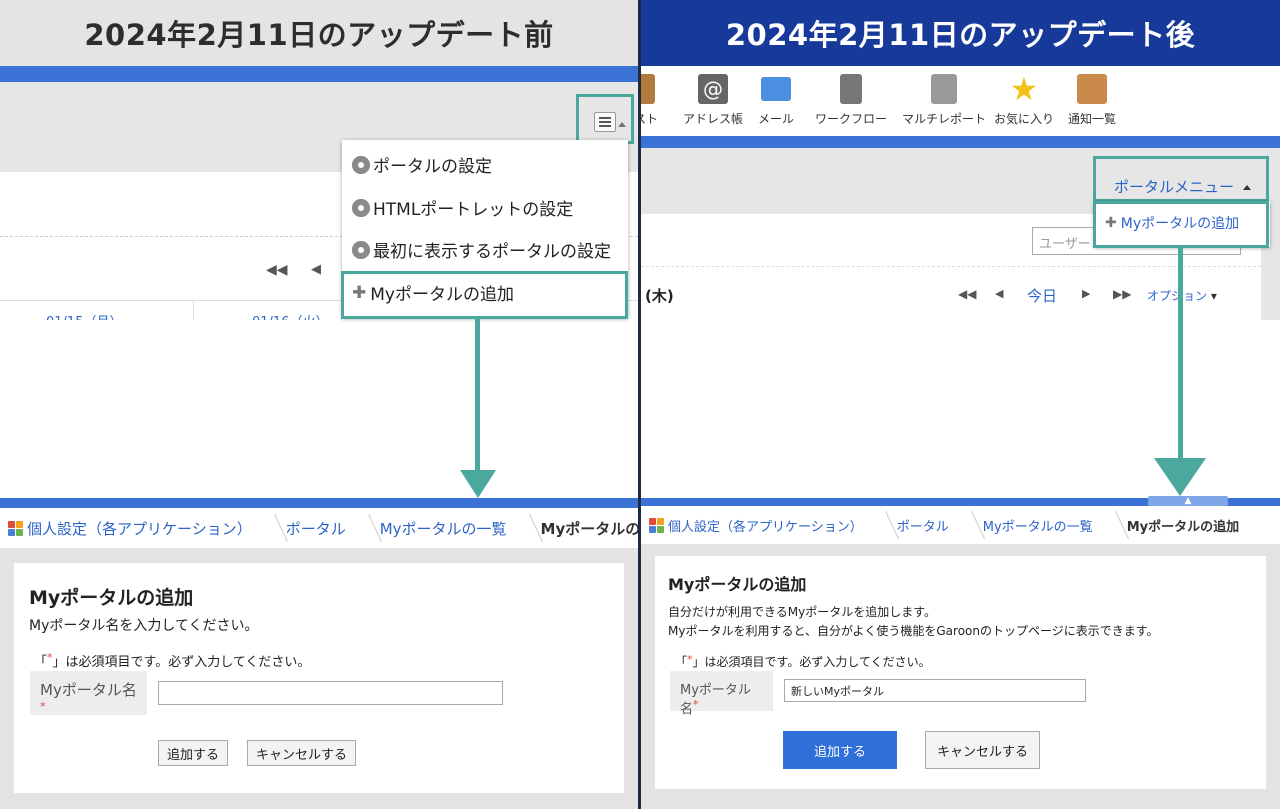  What do you see at coordinates (622, 124) in the screenshot?
I see `caret-up-icon` at bounding box center [622, 124].